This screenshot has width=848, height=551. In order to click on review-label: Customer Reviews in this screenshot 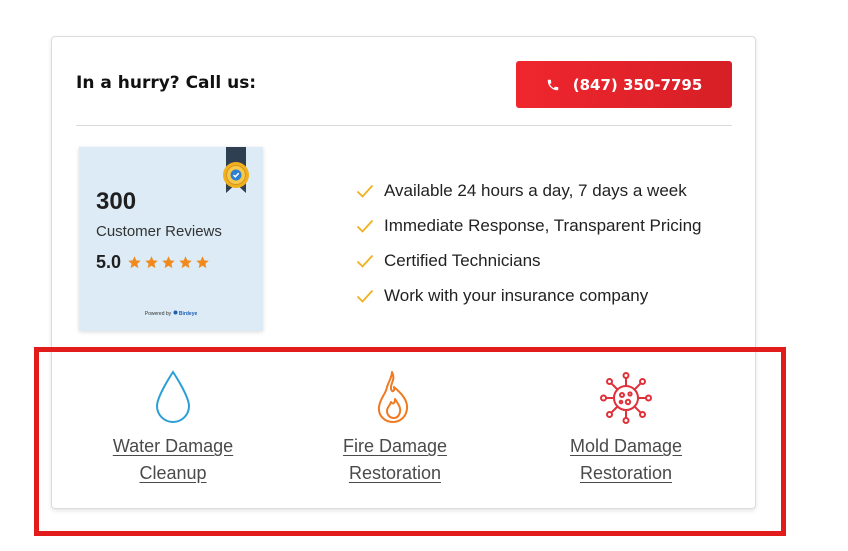, I will do `click(159, 231)`.